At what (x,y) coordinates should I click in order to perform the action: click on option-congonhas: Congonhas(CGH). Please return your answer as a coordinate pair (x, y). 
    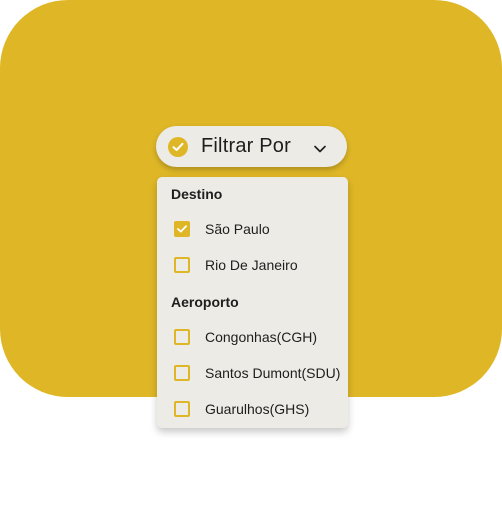
    Looking at the image, I should click on (245, 337).